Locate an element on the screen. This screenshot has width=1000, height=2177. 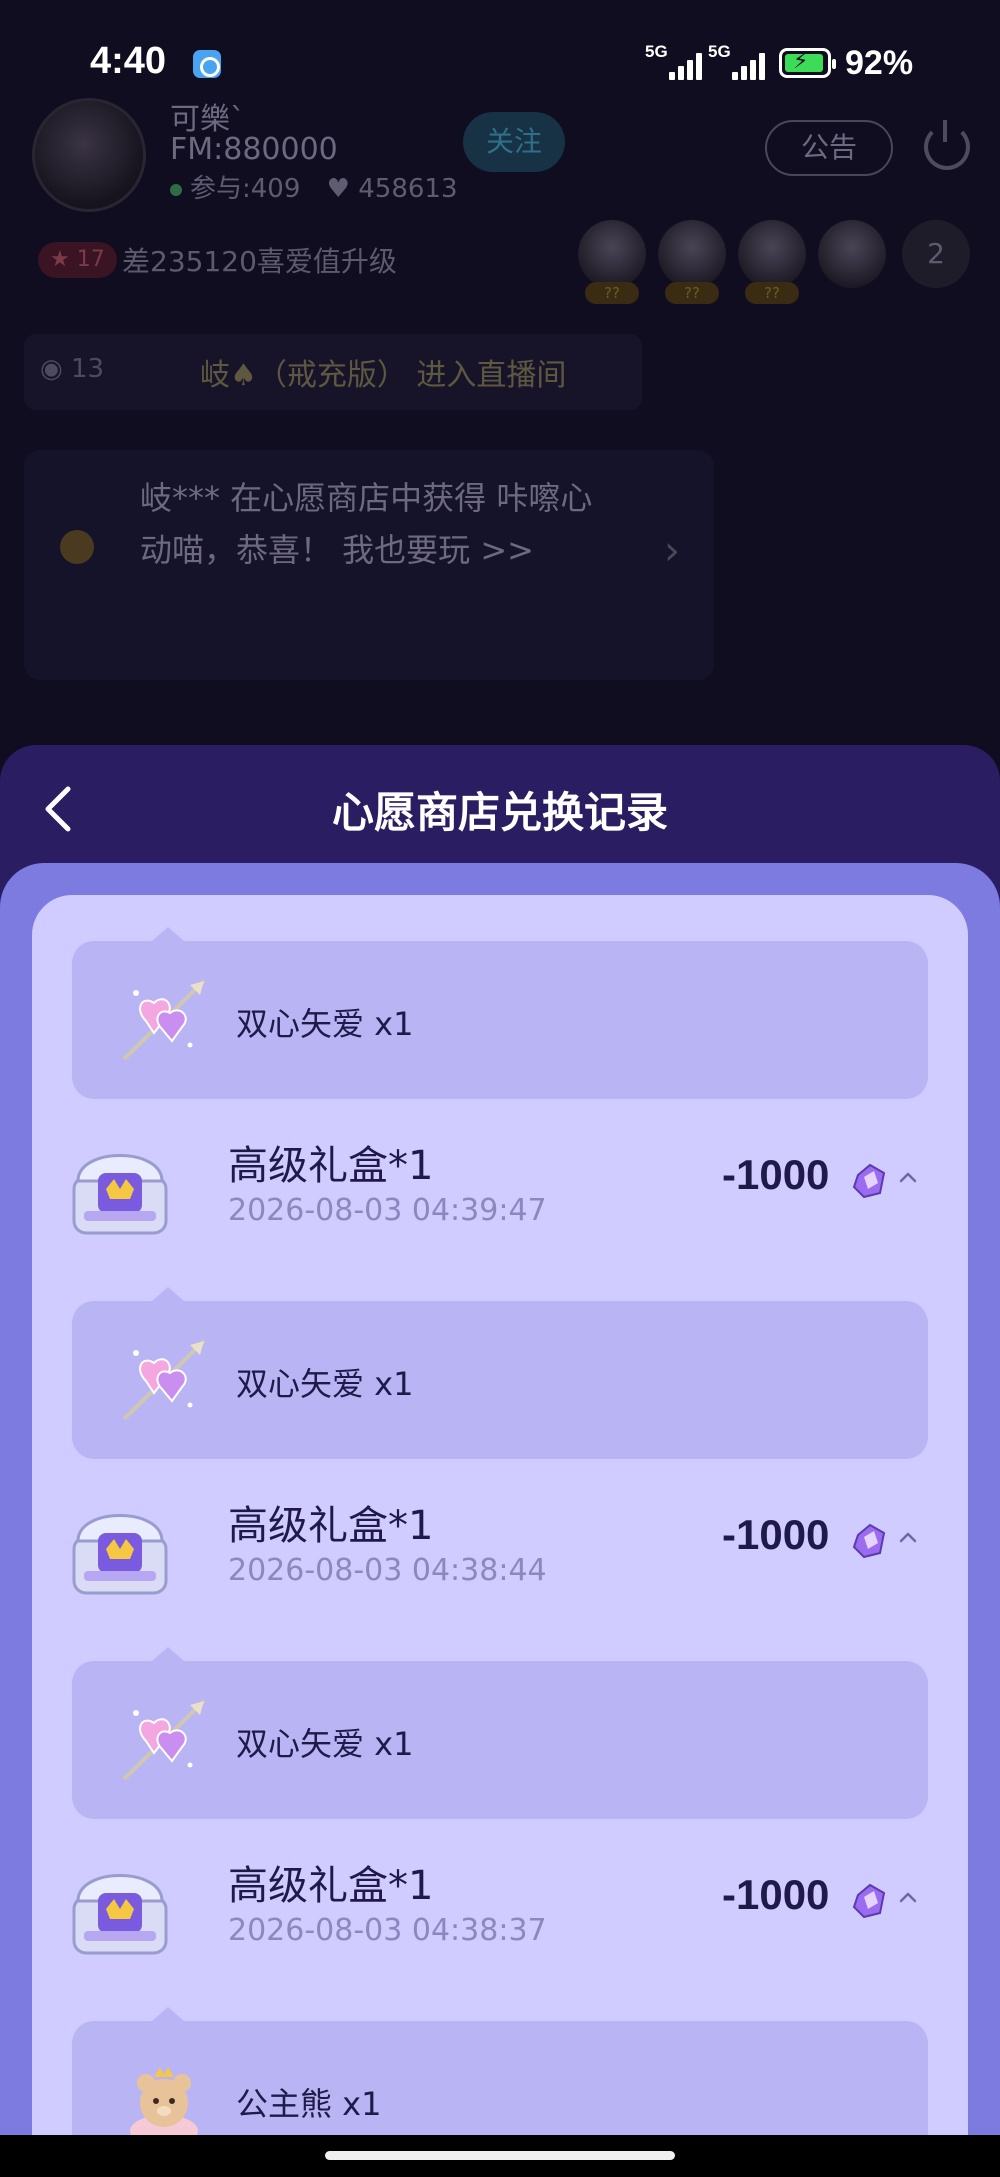
upgrade-progress-text: 差235120喜爱值升级 is located at coordinates (259, 261).